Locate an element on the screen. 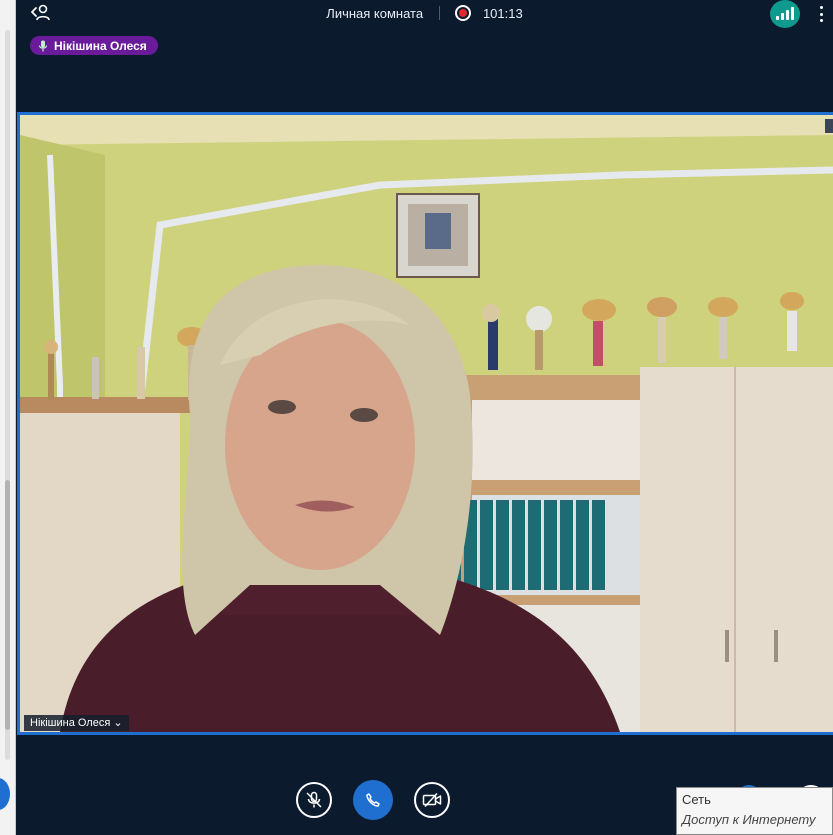 Image resolution: width=833 pixels, height=835 pixels. mute-microphone-button is located at coordinates (314, 800).